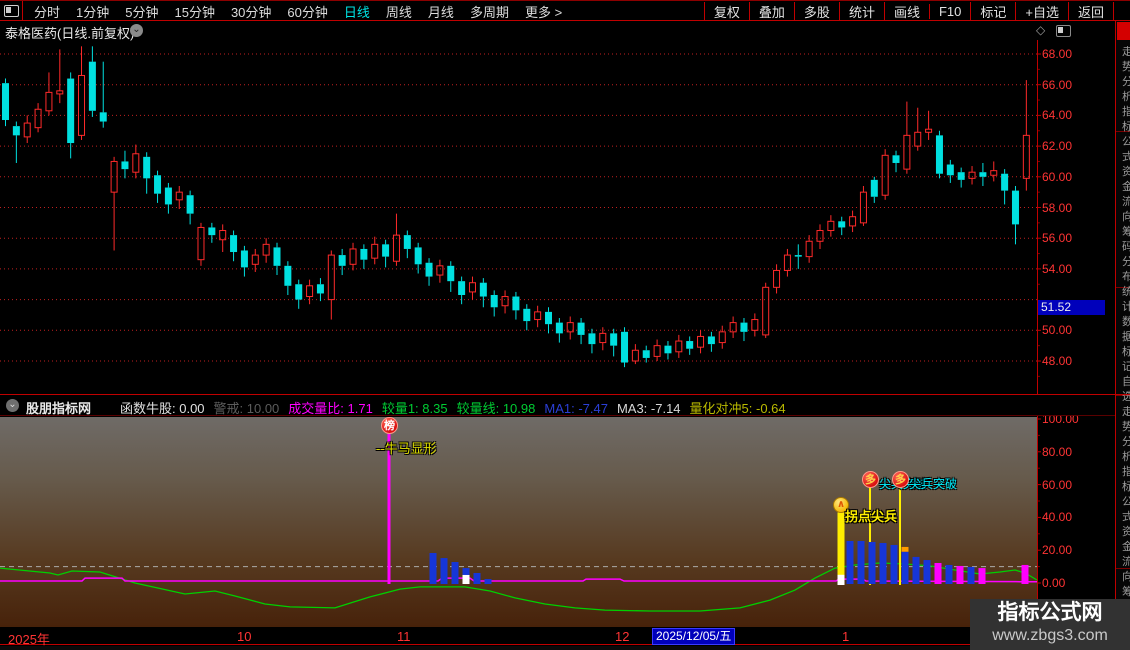 Image resolution: width=1130 pixels, height=650 pixels. I want to click on indicator-field: 较量线: 10.98, so click(496, 408).